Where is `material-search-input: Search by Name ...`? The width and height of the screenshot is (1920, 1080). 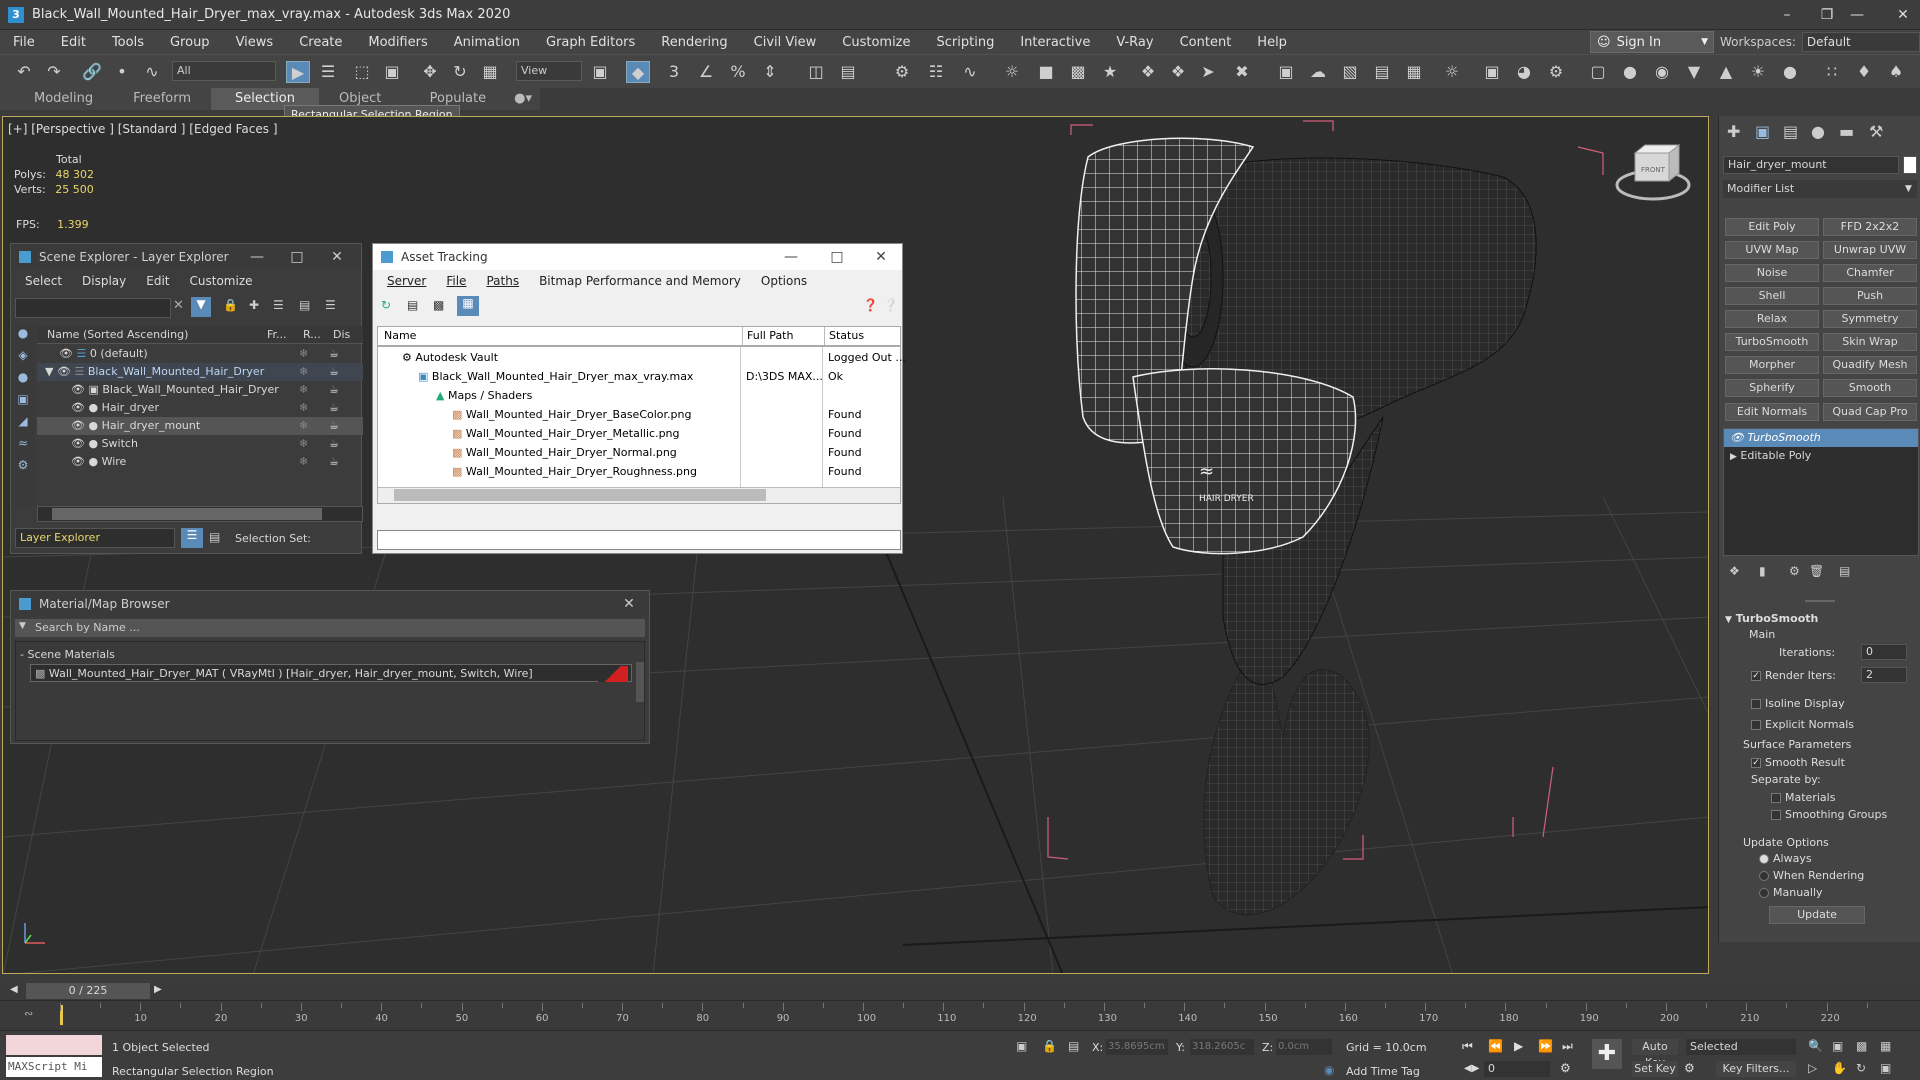 material-search-input: Search by Name ... is located at coordinates (330, 628).